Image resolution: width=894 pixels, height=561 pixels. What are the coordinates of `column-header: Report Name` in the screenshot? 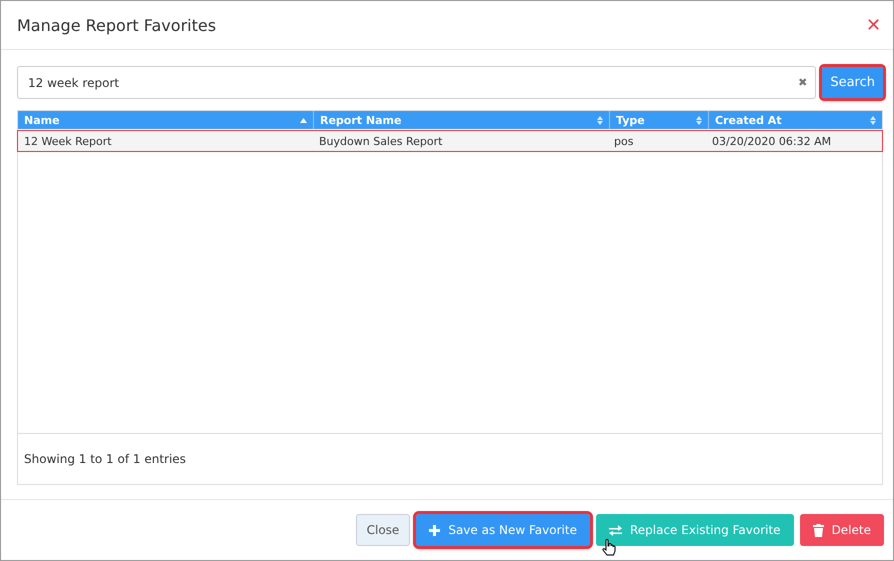 It's located at (462, 120).